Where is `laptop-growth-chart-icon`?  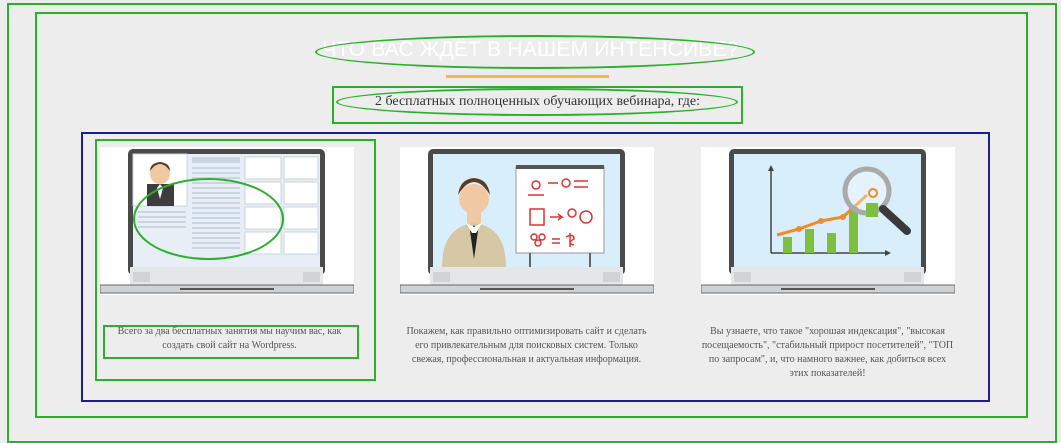 laptop-growth-chart-icon is located at coordinates (828, 221).